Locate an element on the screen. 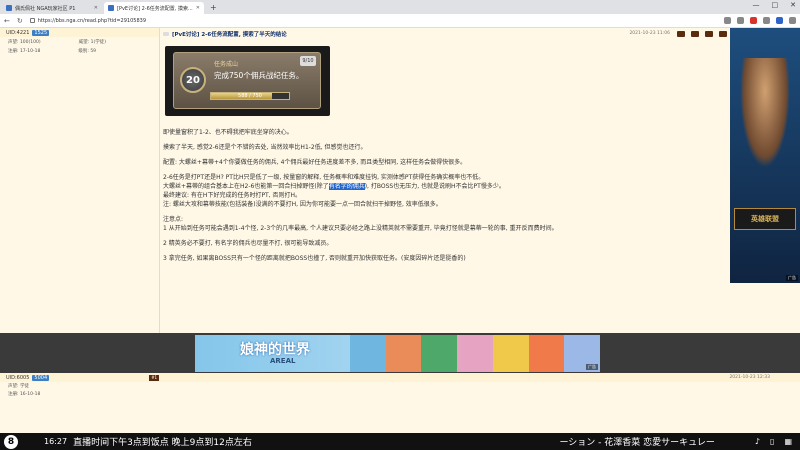 The width and height of the screenshot is (800, 450). quest-progress-bar: 588 / 750 is located at coordinates (250, 96).